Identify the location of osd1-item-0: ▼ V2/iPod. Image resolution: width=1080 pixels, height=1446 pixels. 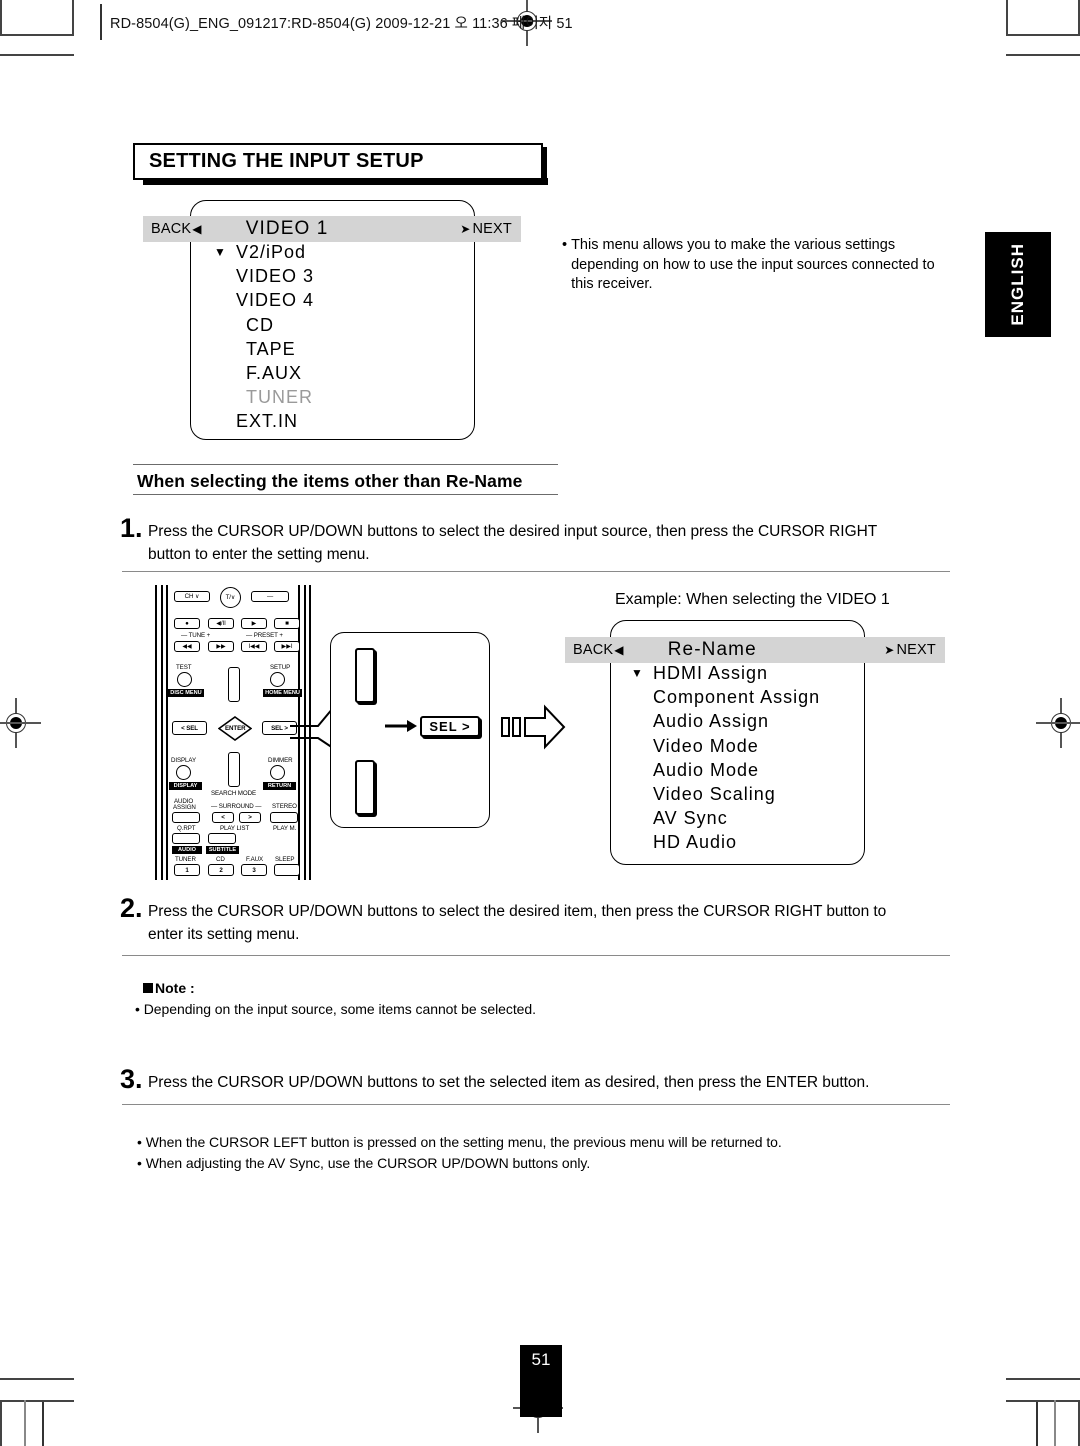
(339, 252).